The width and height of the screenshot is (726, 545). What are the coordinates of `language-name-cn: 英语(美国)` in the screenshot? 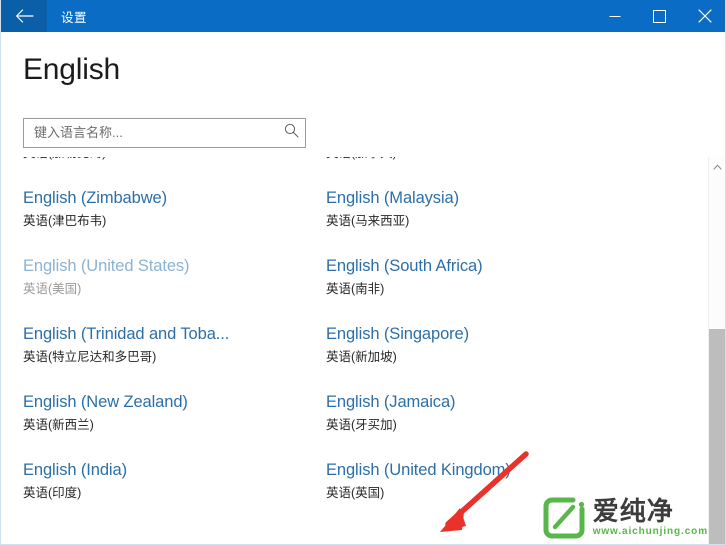 It's located at (52, 289).